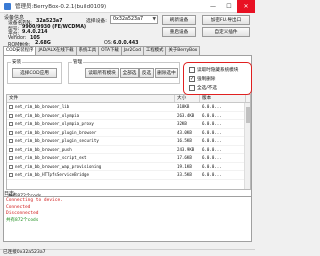 The width and height of the screenshot is (320, 256). Describe the element at coordinates (43, 149) in the screenshot. I see `file-name: net_rim_bb_browser_push` at that location.